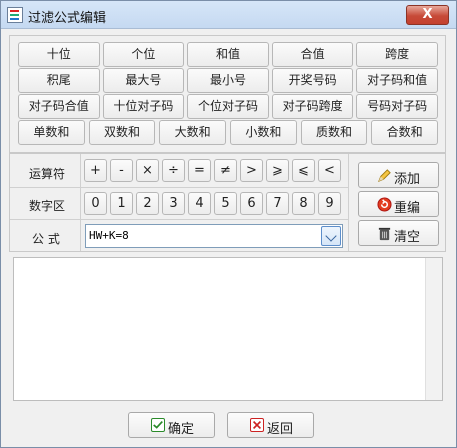  Describe the element at coordinates (397, 80) in the screenshot. I see `quick-button: 对子码和值` at that location.